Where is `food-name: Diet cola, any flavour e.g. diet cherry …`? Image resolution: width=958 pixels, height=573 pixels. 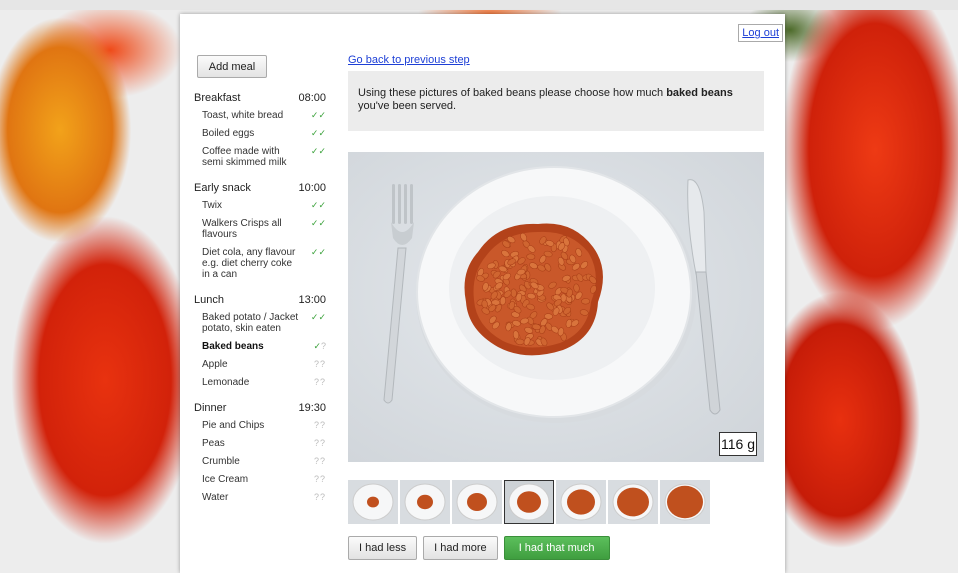
food-name: Diet cola, any flavour e.g. diet cherry … is located at coordinates (249, 263).